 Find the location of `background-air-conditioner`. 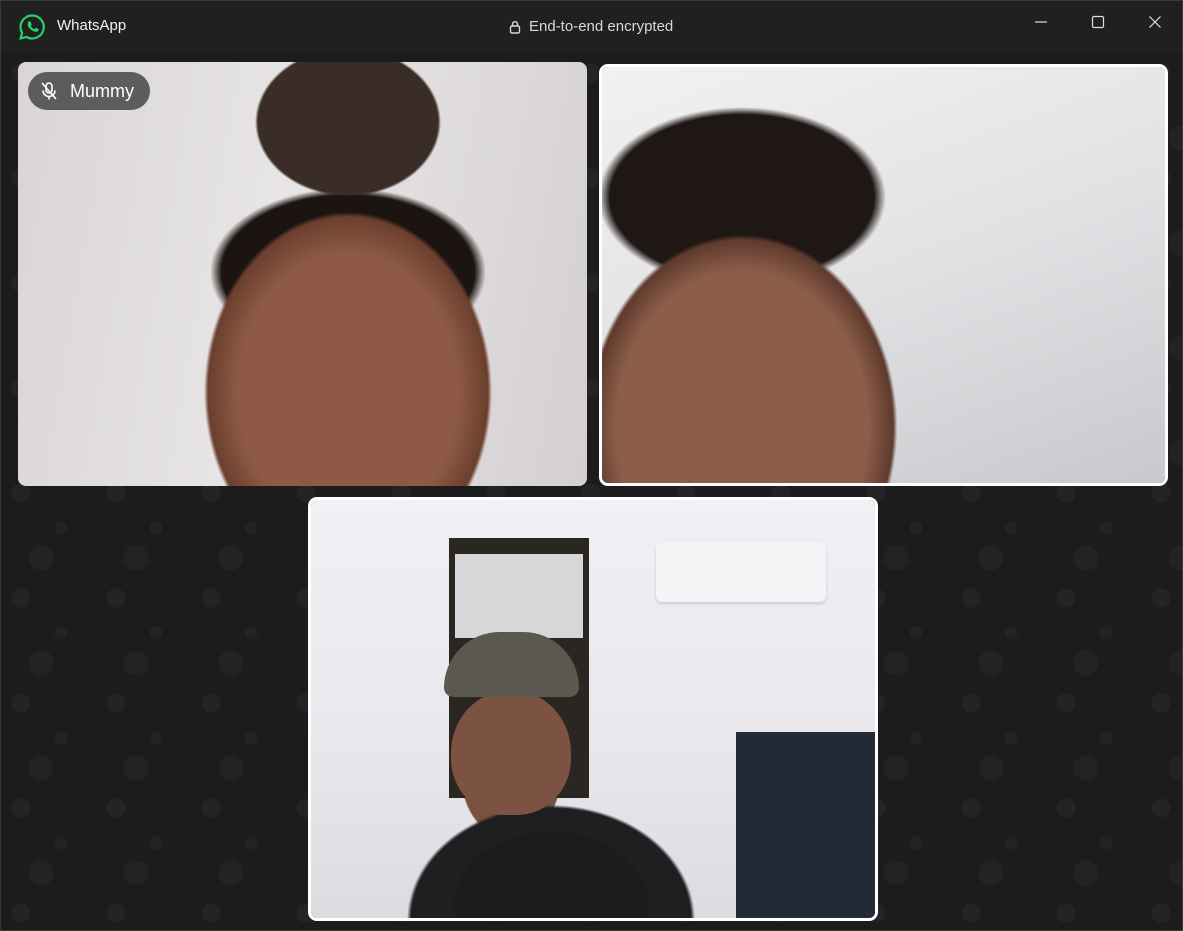

background-air-conditioner is located at coordinates (741, 572).